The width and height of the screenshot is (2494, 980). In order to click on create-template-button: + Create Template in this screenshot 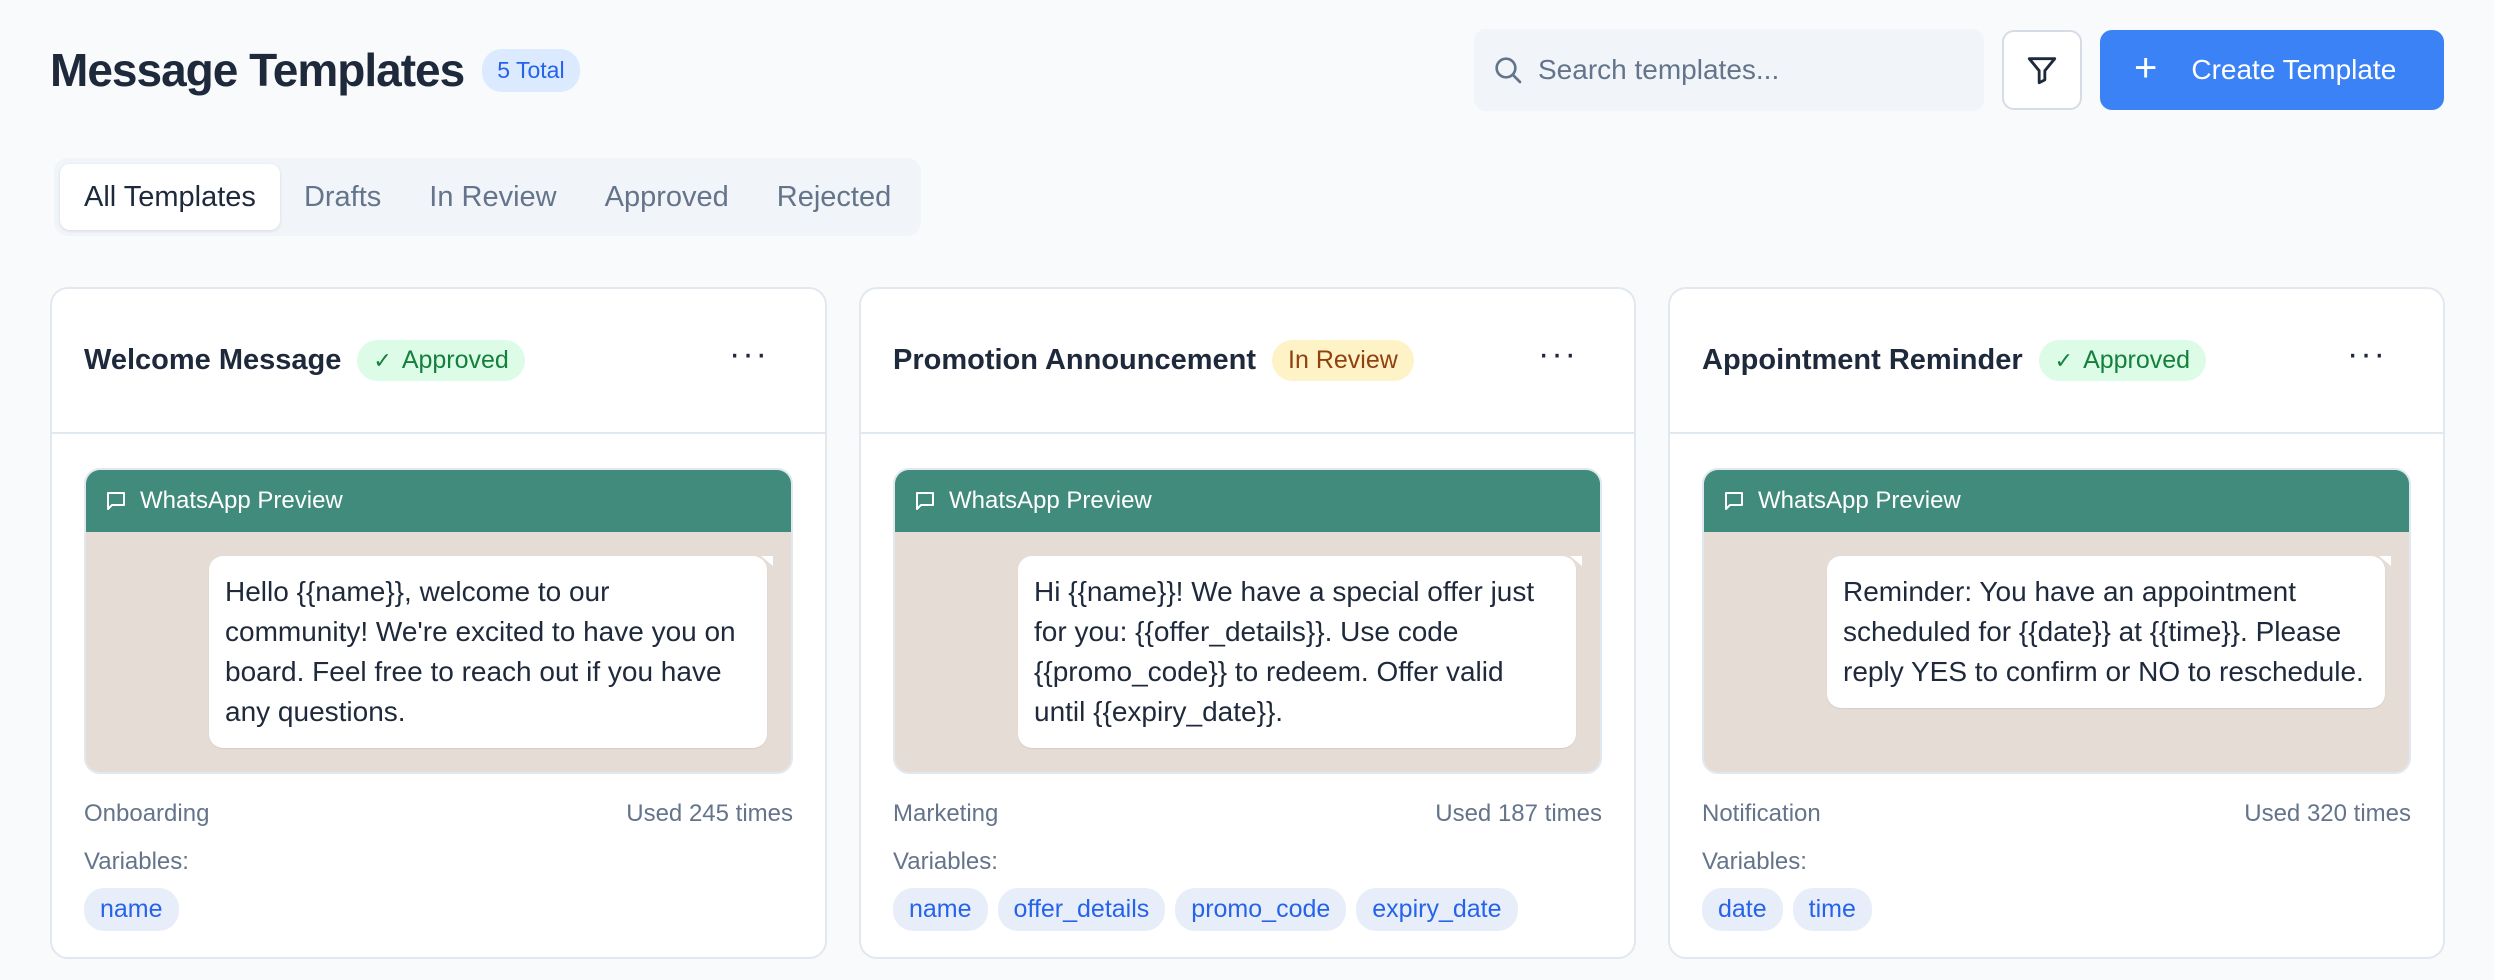, I will do `click(2272, 70)`.